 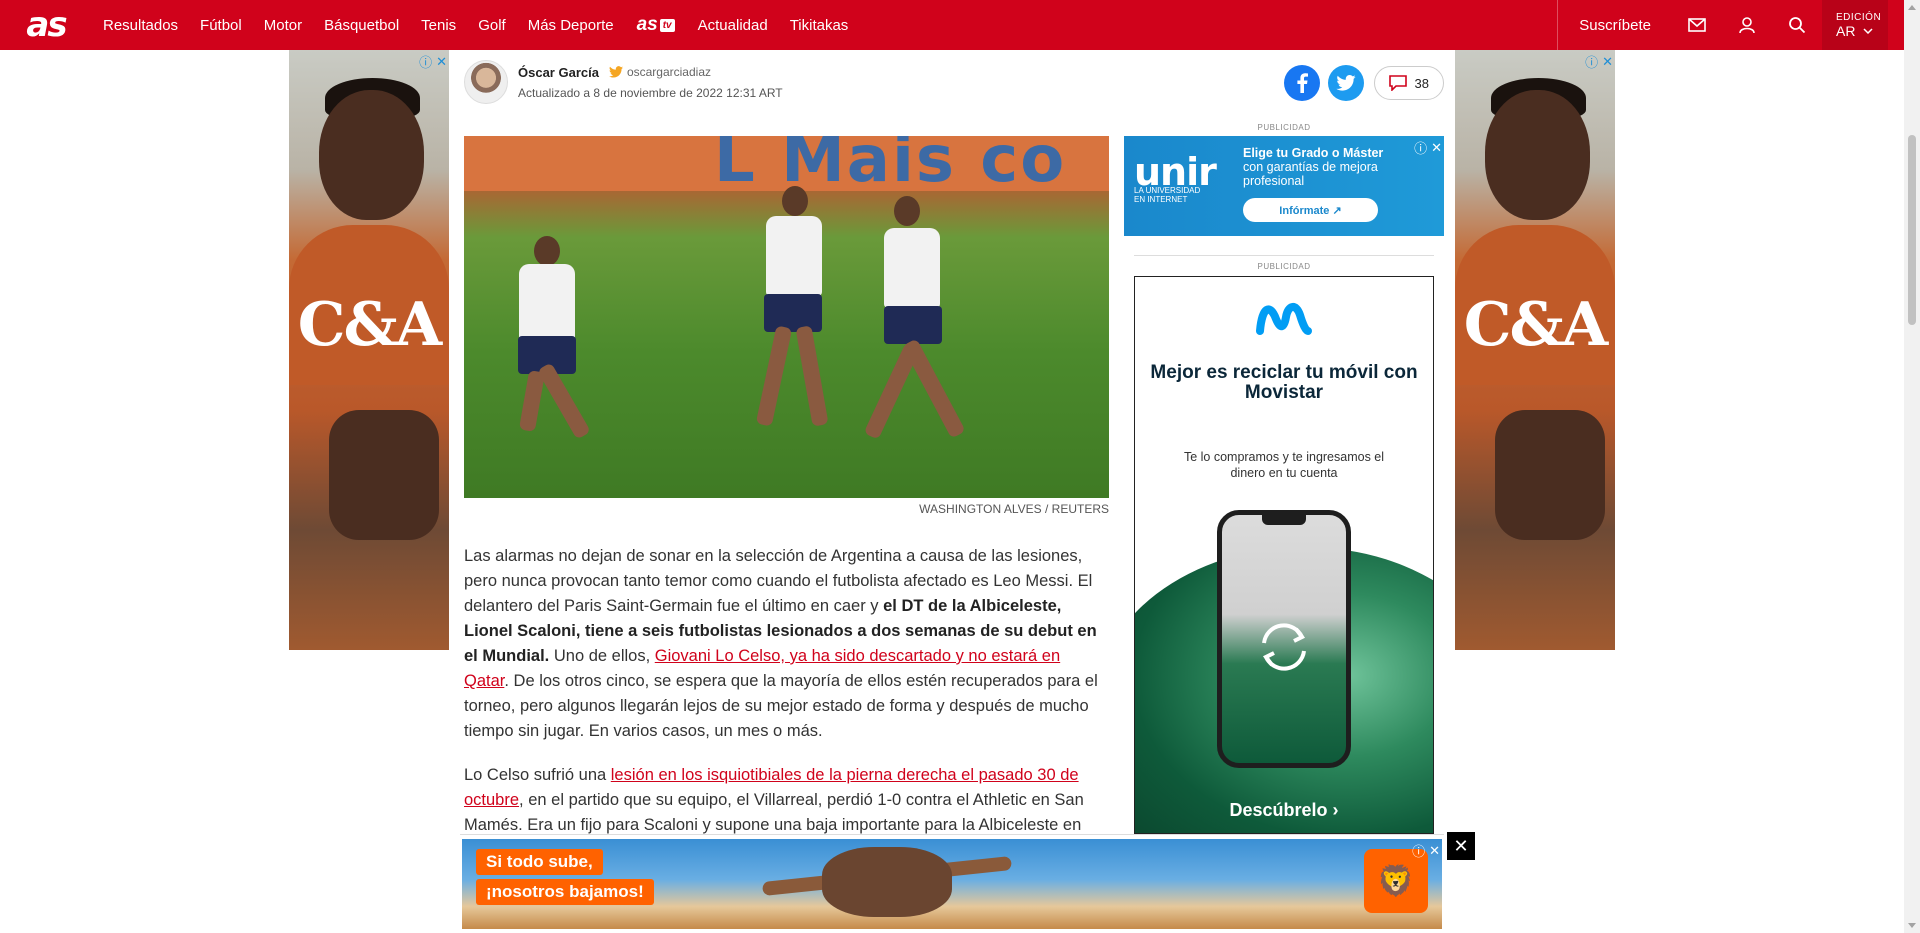 I want to click on ad-headline-line2: ¡nosotros bajamos!, so click(x=565, y=892).